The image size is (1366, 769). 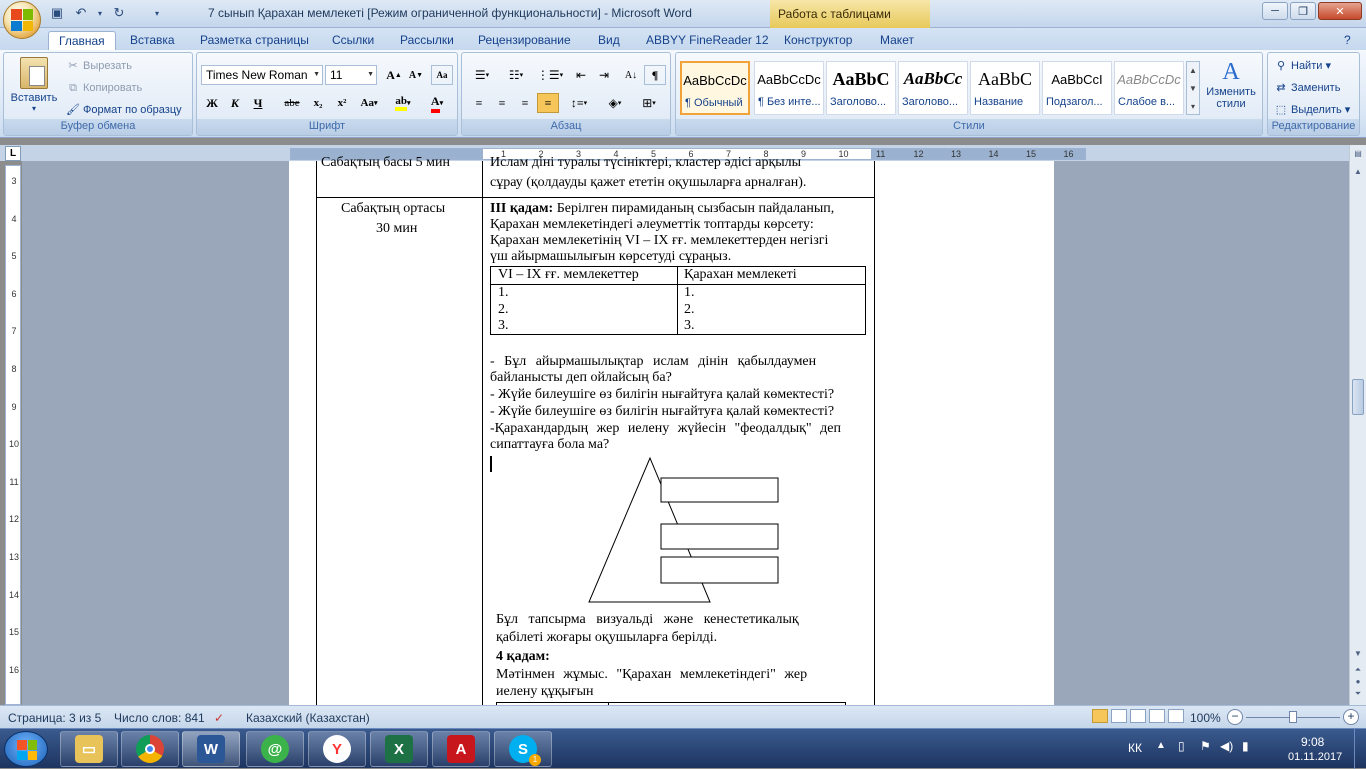 I want to click on italic-button: К, so click(x=235, y=103).